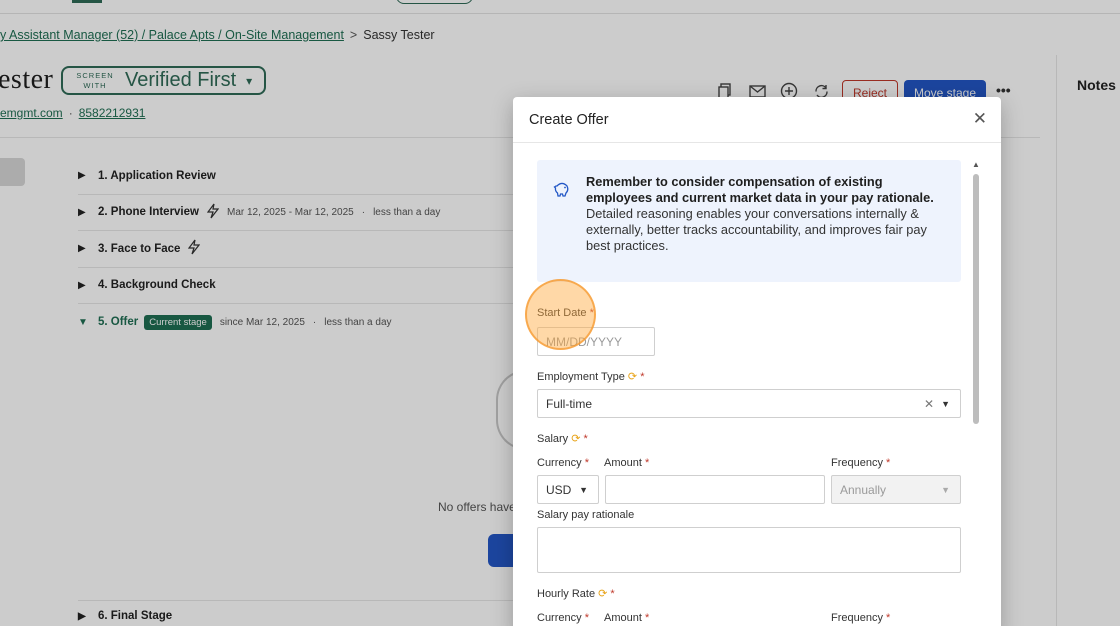 The image size is (1120, 626). What do you see at coordinates (863, 489) in the screenshot?
I see `salary-frequency-value: Annually` at bounding box center [863, 489].